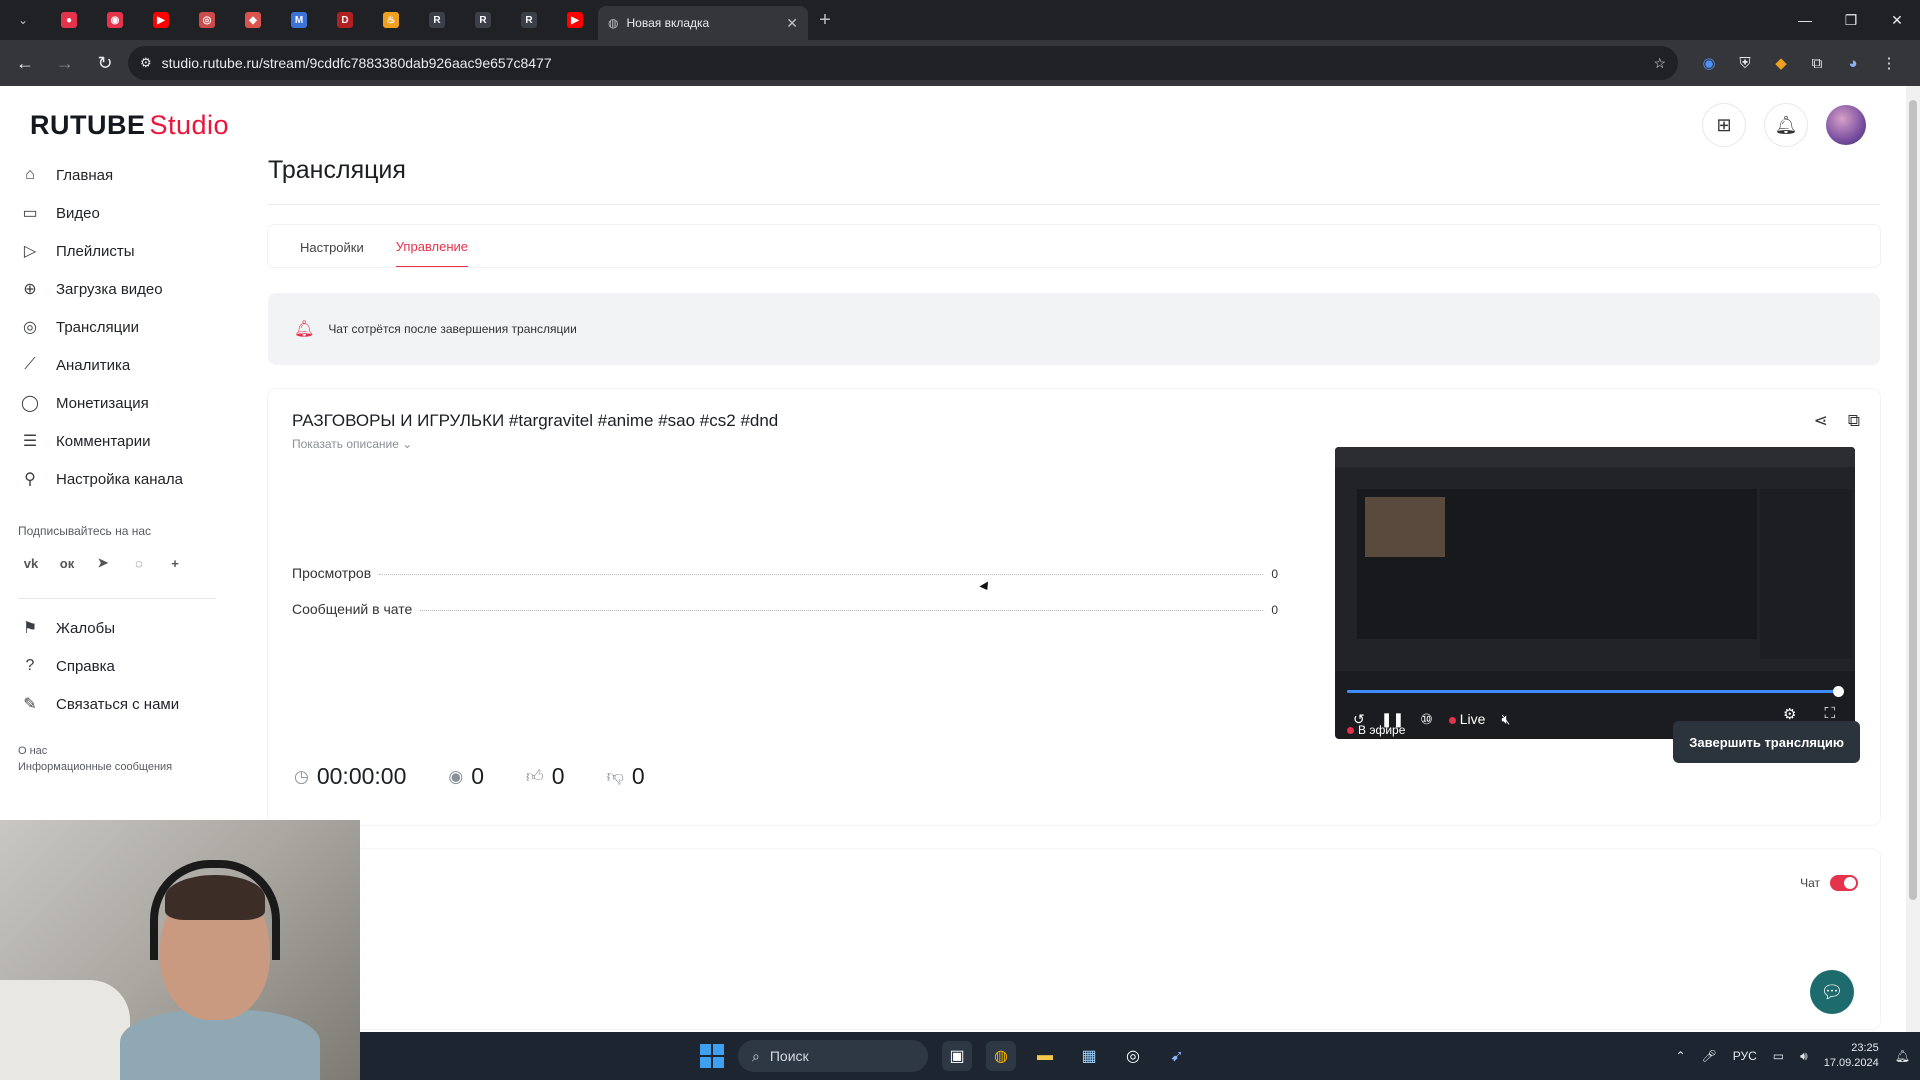  What do you see at coordinates (1659, 63) in the screenshot?
I see `bookmark-star-icon: ☆` at bounding box center [1659, 63].